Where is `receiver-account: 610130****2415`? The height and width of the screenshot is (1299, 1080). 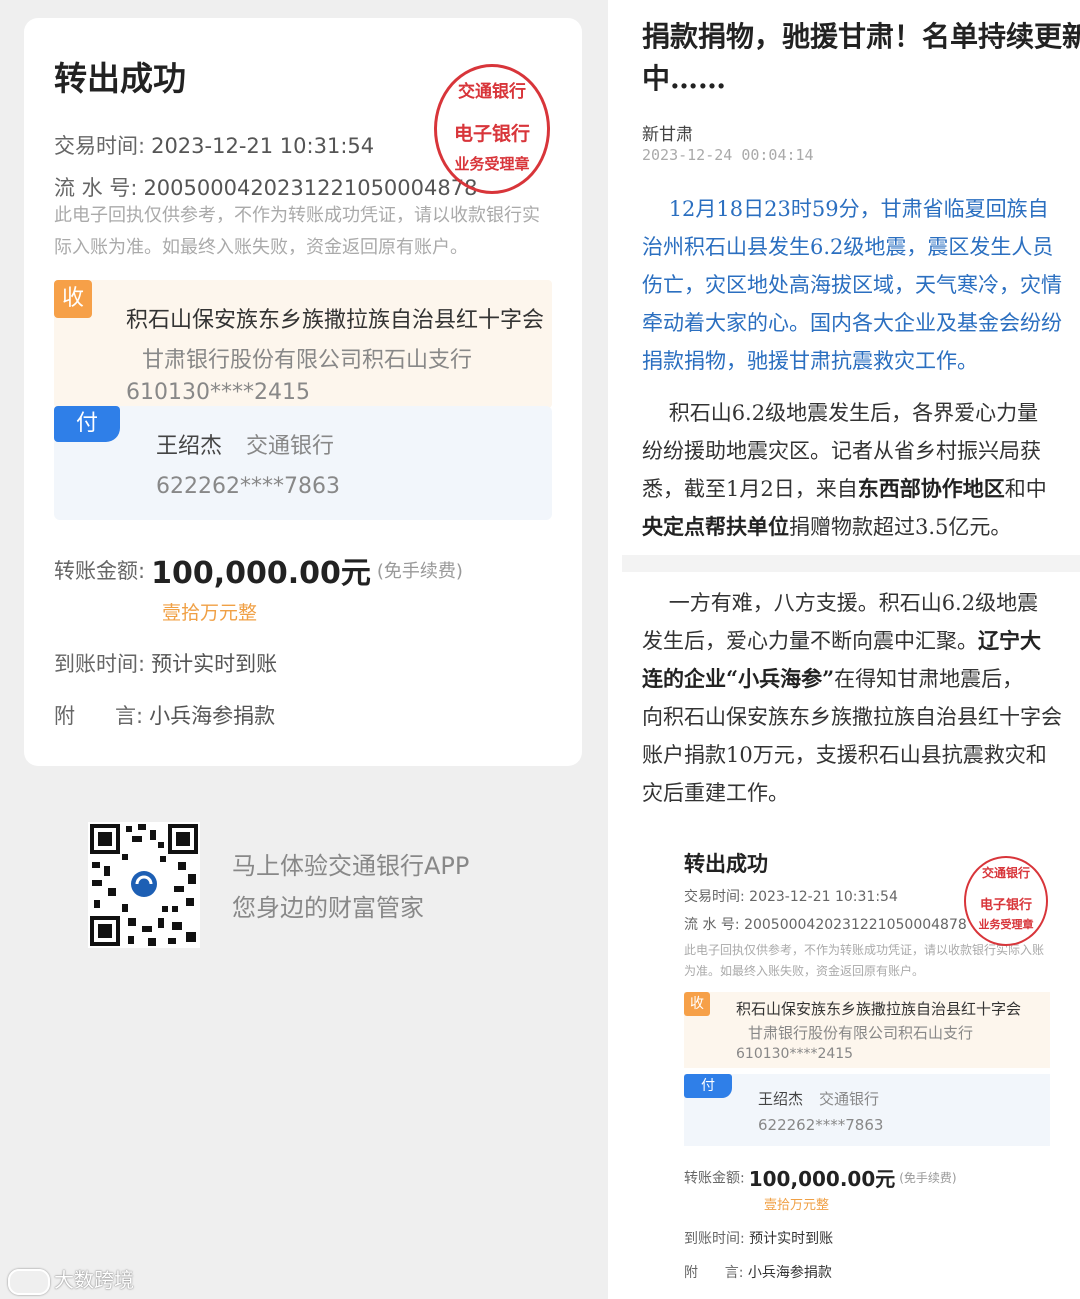
receiver-account: 610130****2415 is located at coordinates (218, 392).